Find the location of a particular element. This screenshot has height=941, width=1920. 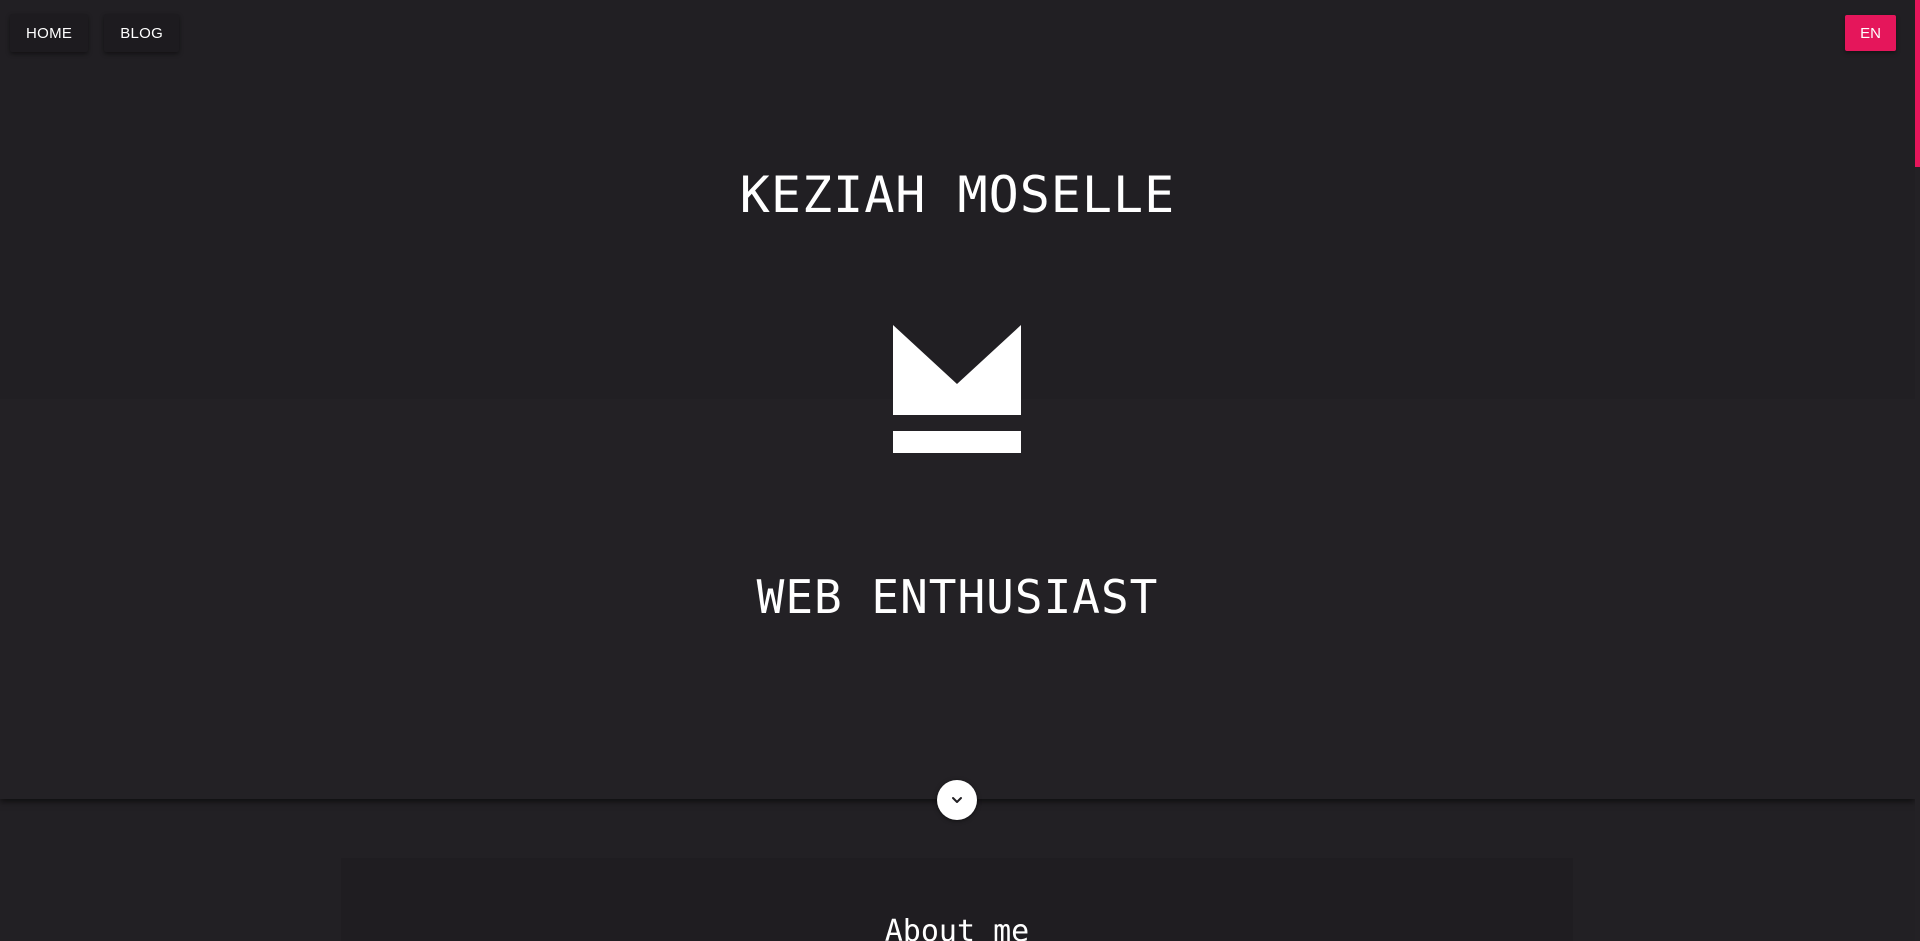

top-nav: HOME BLOG is located at coordinates (95, 33).